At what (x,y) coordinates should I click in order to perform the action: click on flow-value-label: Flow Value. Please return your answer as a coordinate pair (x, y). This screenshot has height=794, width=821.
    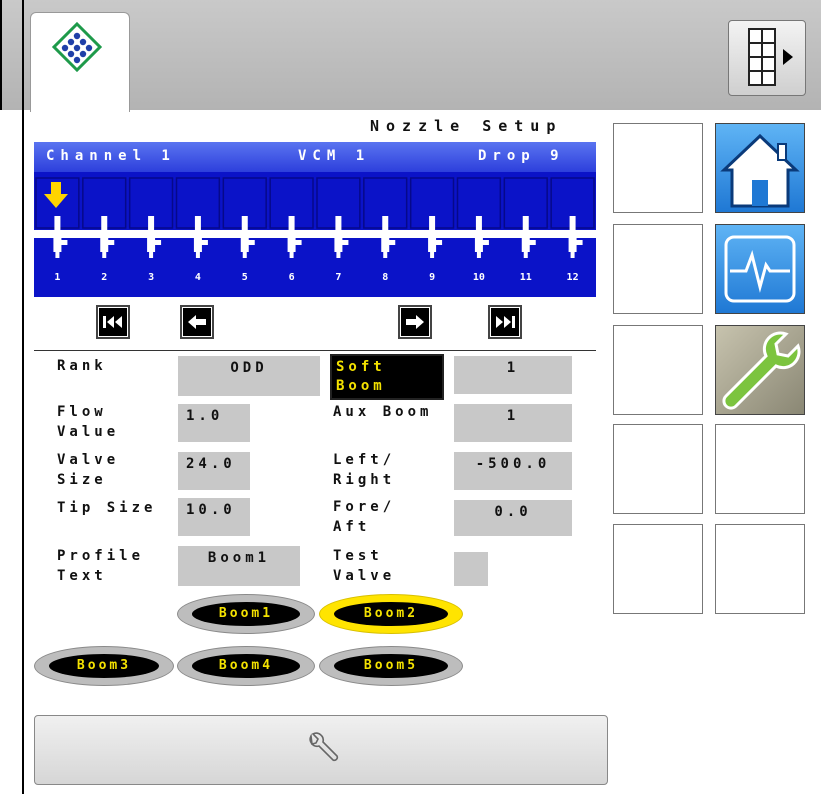
    Looking at the image, I should click on (88, 422).